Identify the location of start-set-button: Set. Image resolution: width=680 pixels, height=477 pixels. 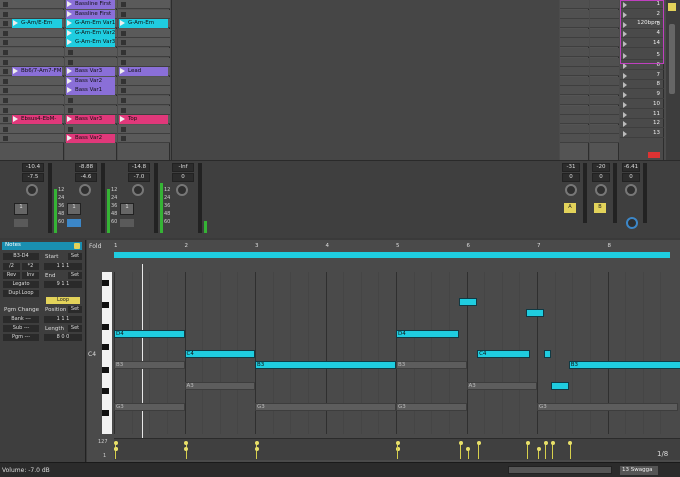
(75, 256).